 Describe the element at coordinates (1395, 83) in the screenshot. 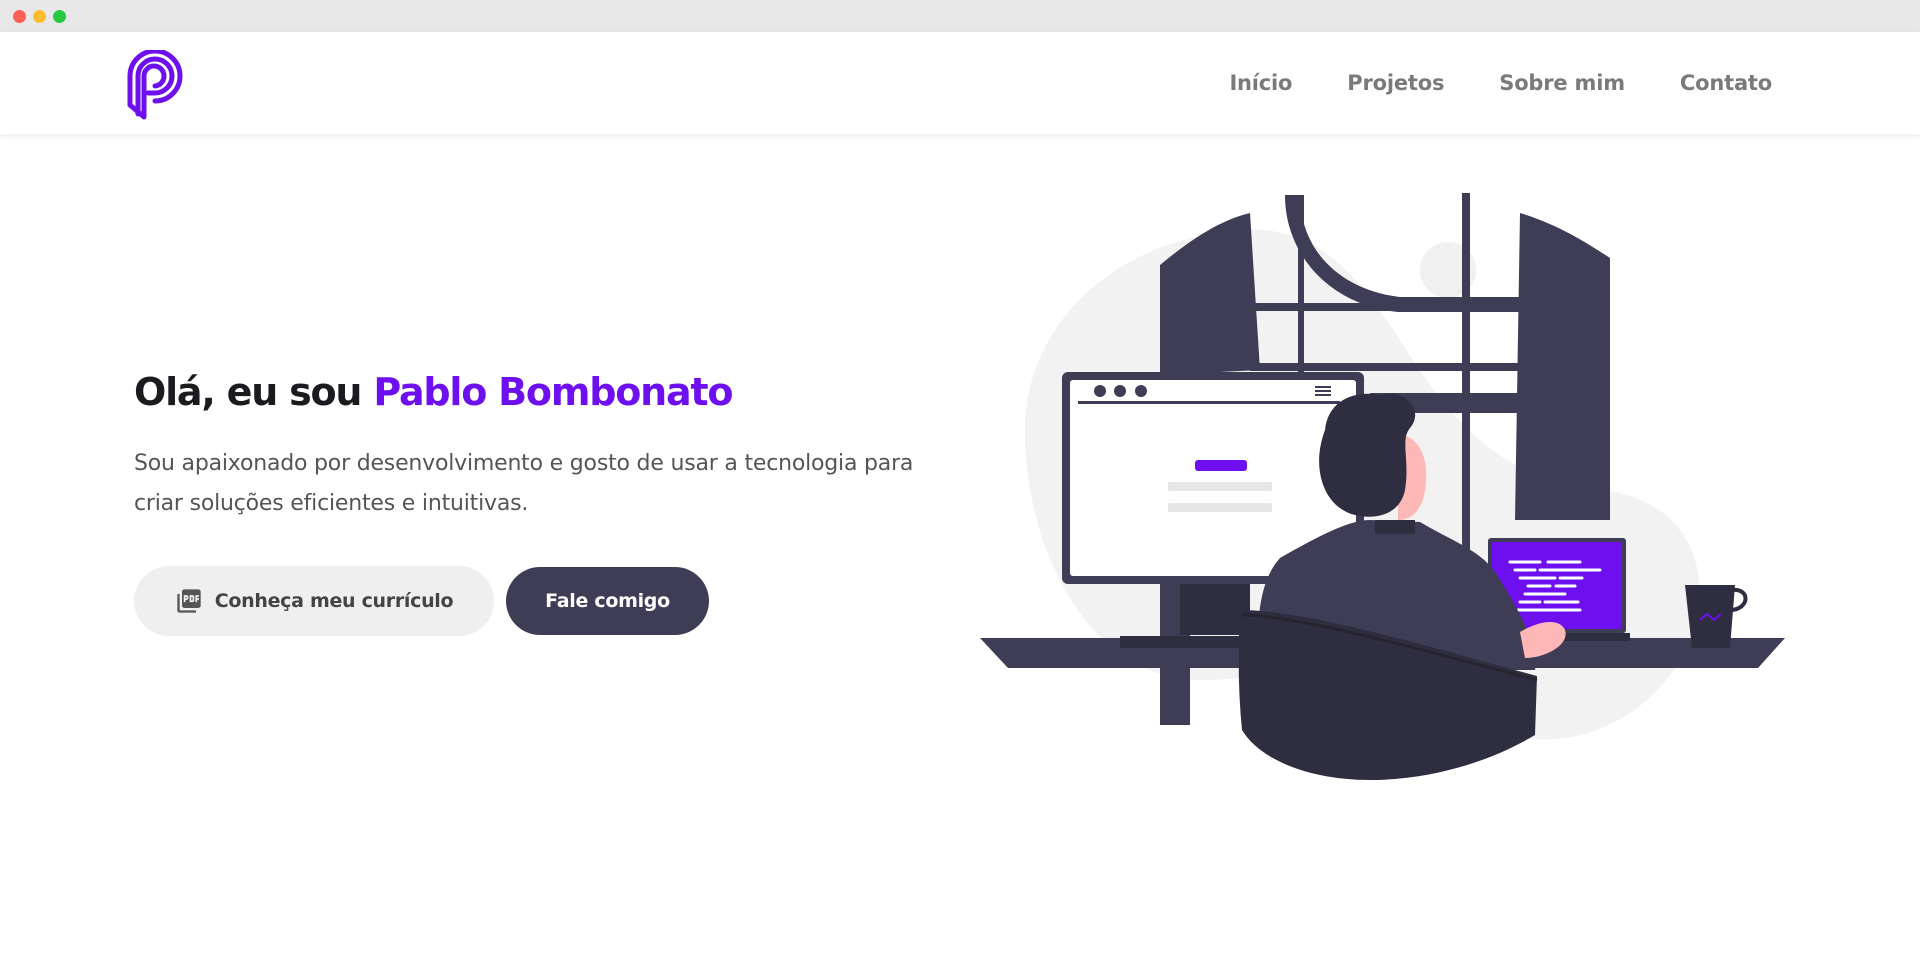

I see `nav-link-projetos: Projetos` at that location.